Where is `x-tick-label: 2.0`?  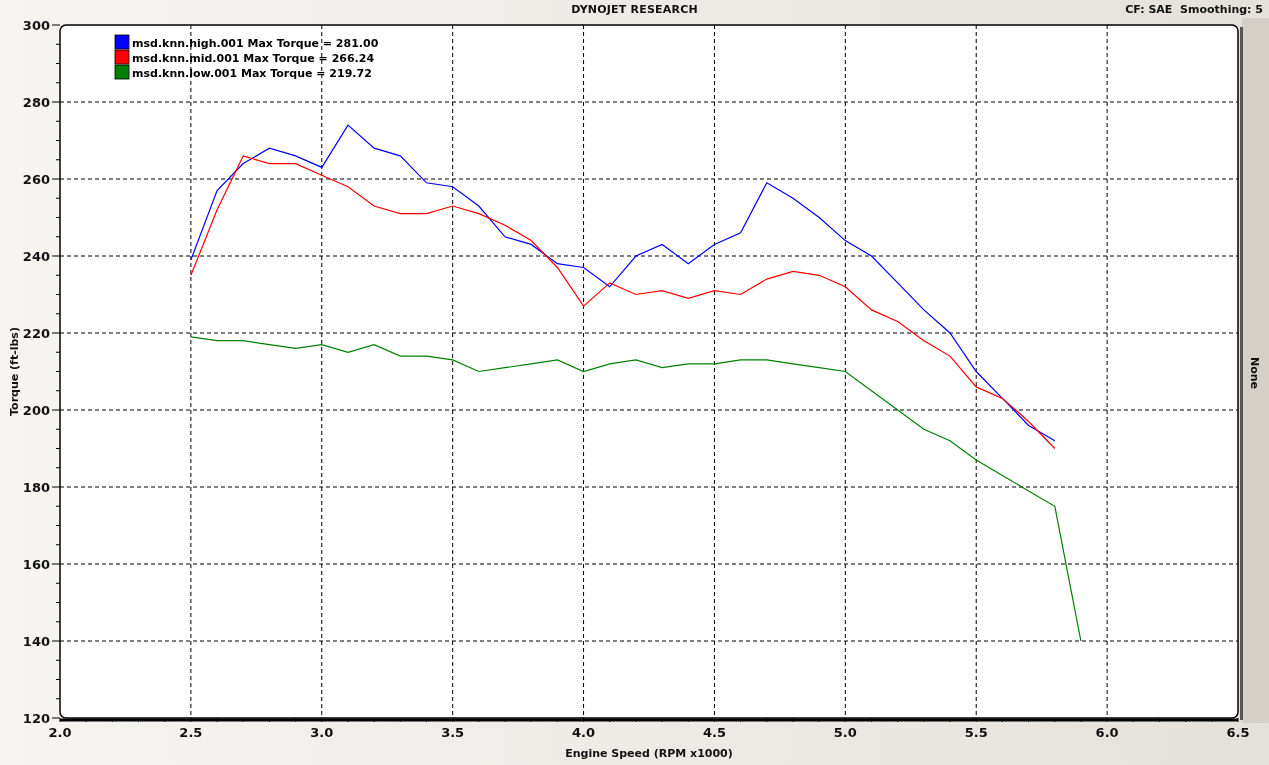
x-tick-label: 2.0 is located at coordinates (60, 732).